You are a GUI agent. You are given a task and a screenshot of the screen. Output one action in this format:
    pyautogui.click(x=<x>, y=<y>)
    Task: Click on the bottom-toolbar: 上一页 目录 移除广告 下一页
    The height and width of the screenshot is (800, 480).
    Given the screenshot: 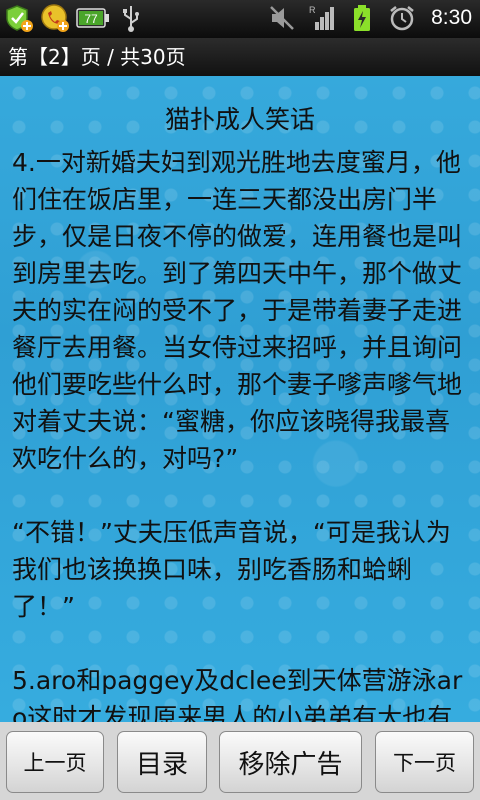 What is the action you would take?
    pyautogui.click(x=240, y=761)
    